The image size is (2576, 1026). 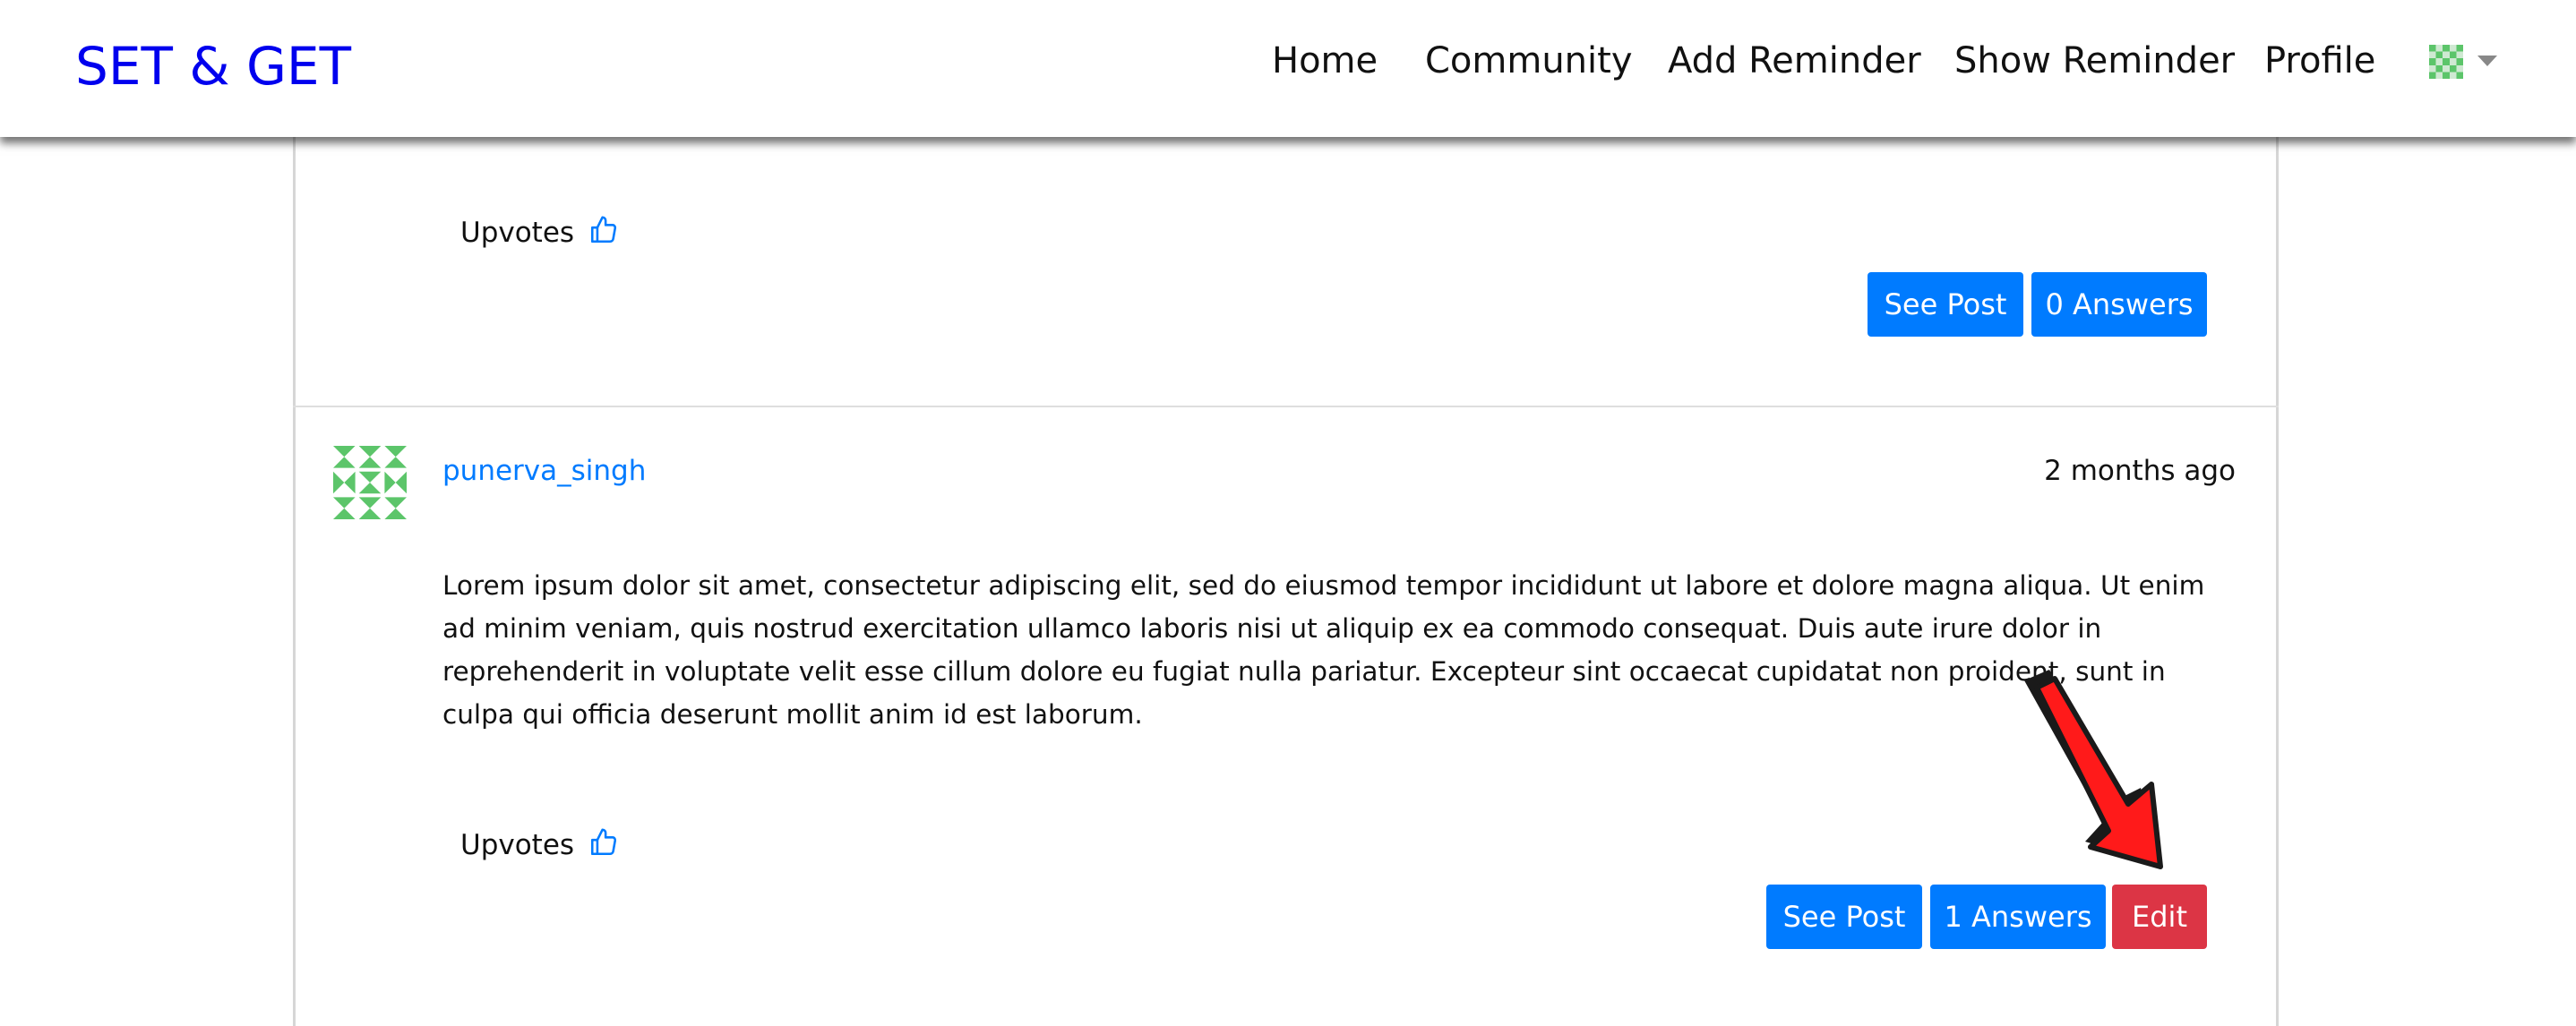 I want to click on post-author-link: punerva_singh, so click(x=544, y=471).